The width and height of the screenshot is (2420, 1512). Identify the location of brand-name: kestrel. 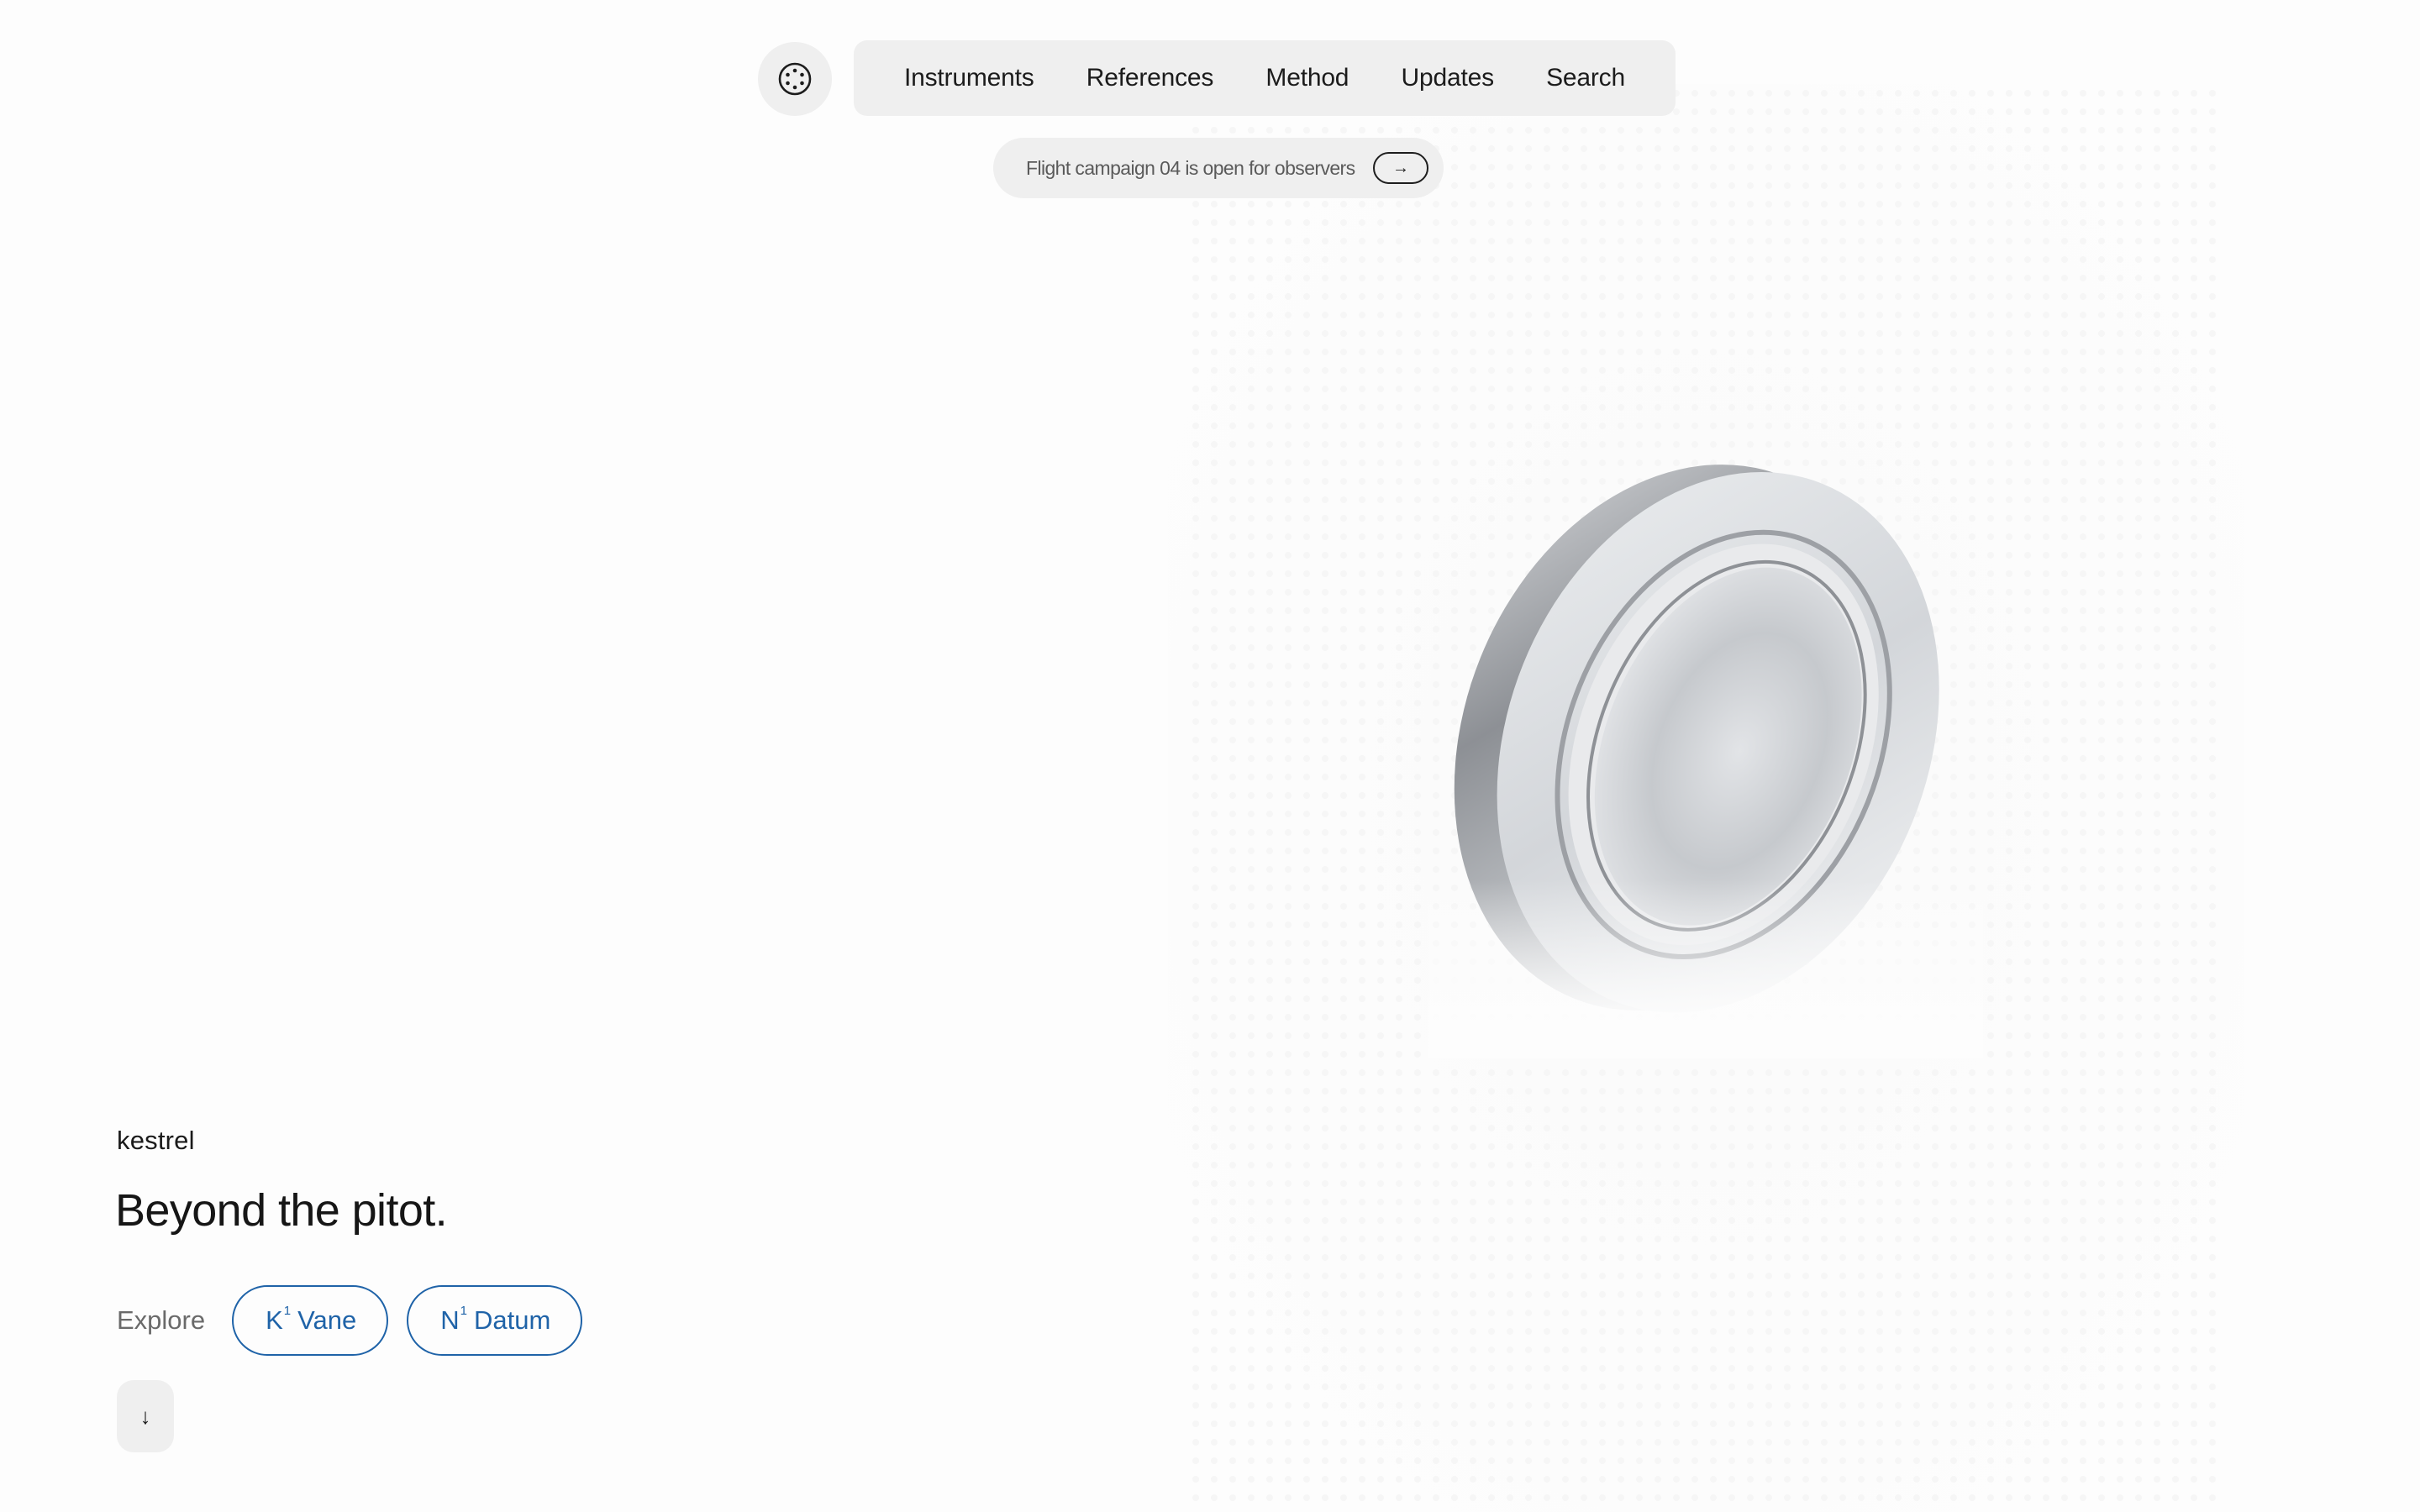
(156, 1140).